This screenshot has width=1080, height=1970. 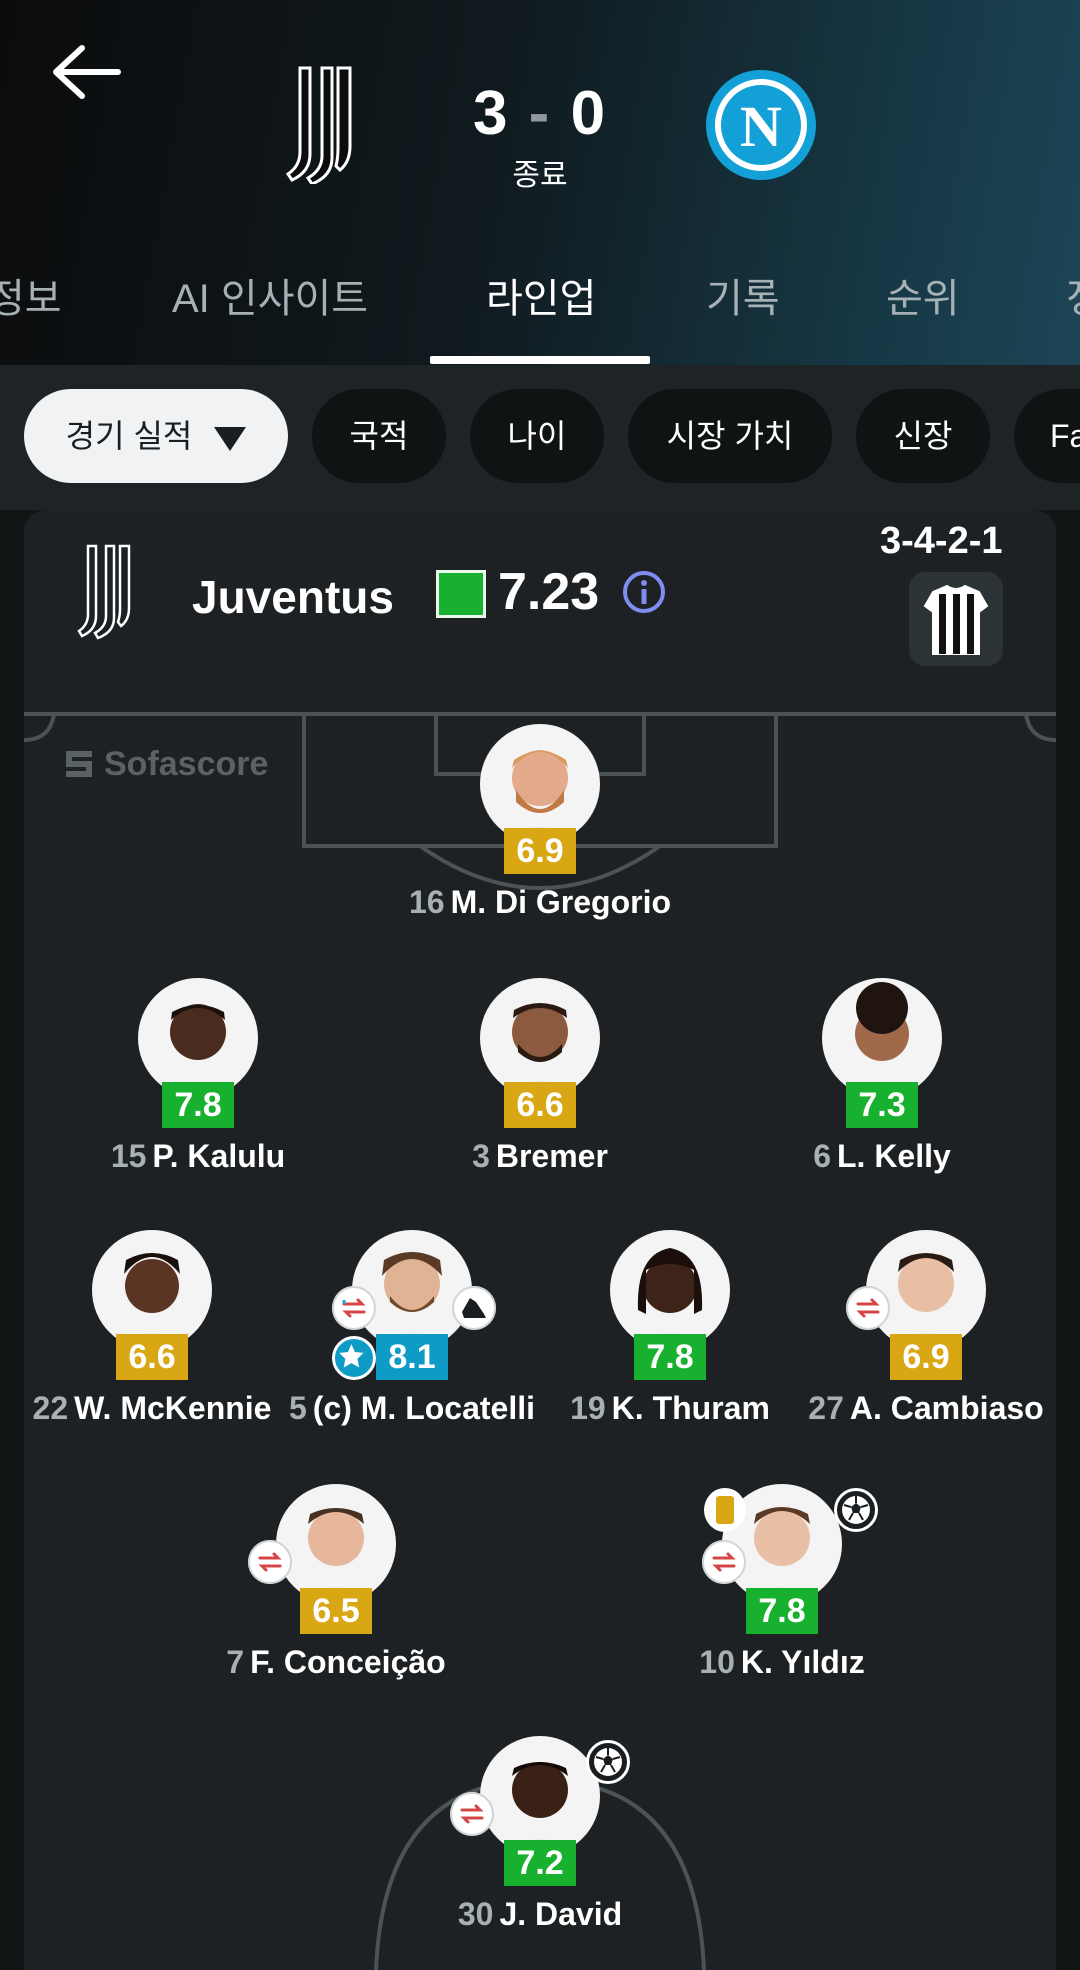 I want to click on chip-market-value: 시장 가치, so click(x=730, y=436).